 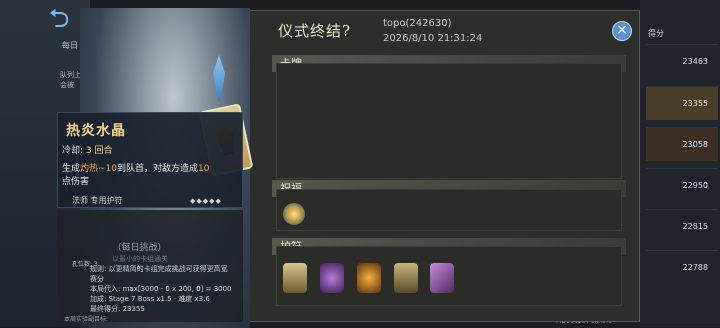 What do you see at coordinates (682, 144) in the screenshot?
I see `leaderboard-row: 23058` at bounding box center [682, 144].